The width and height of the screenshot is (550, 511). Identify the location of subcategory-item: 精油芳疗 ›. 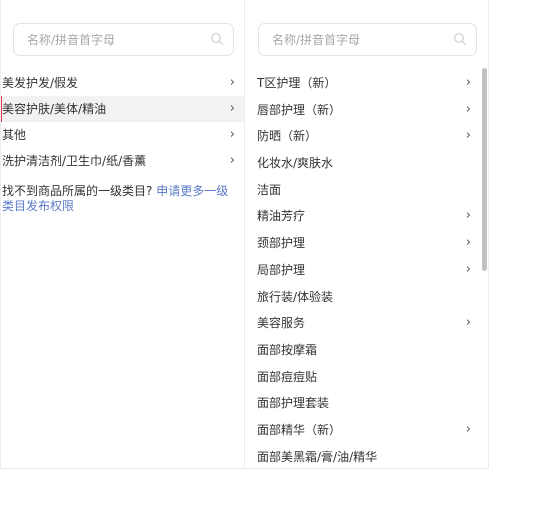
(366, 216).